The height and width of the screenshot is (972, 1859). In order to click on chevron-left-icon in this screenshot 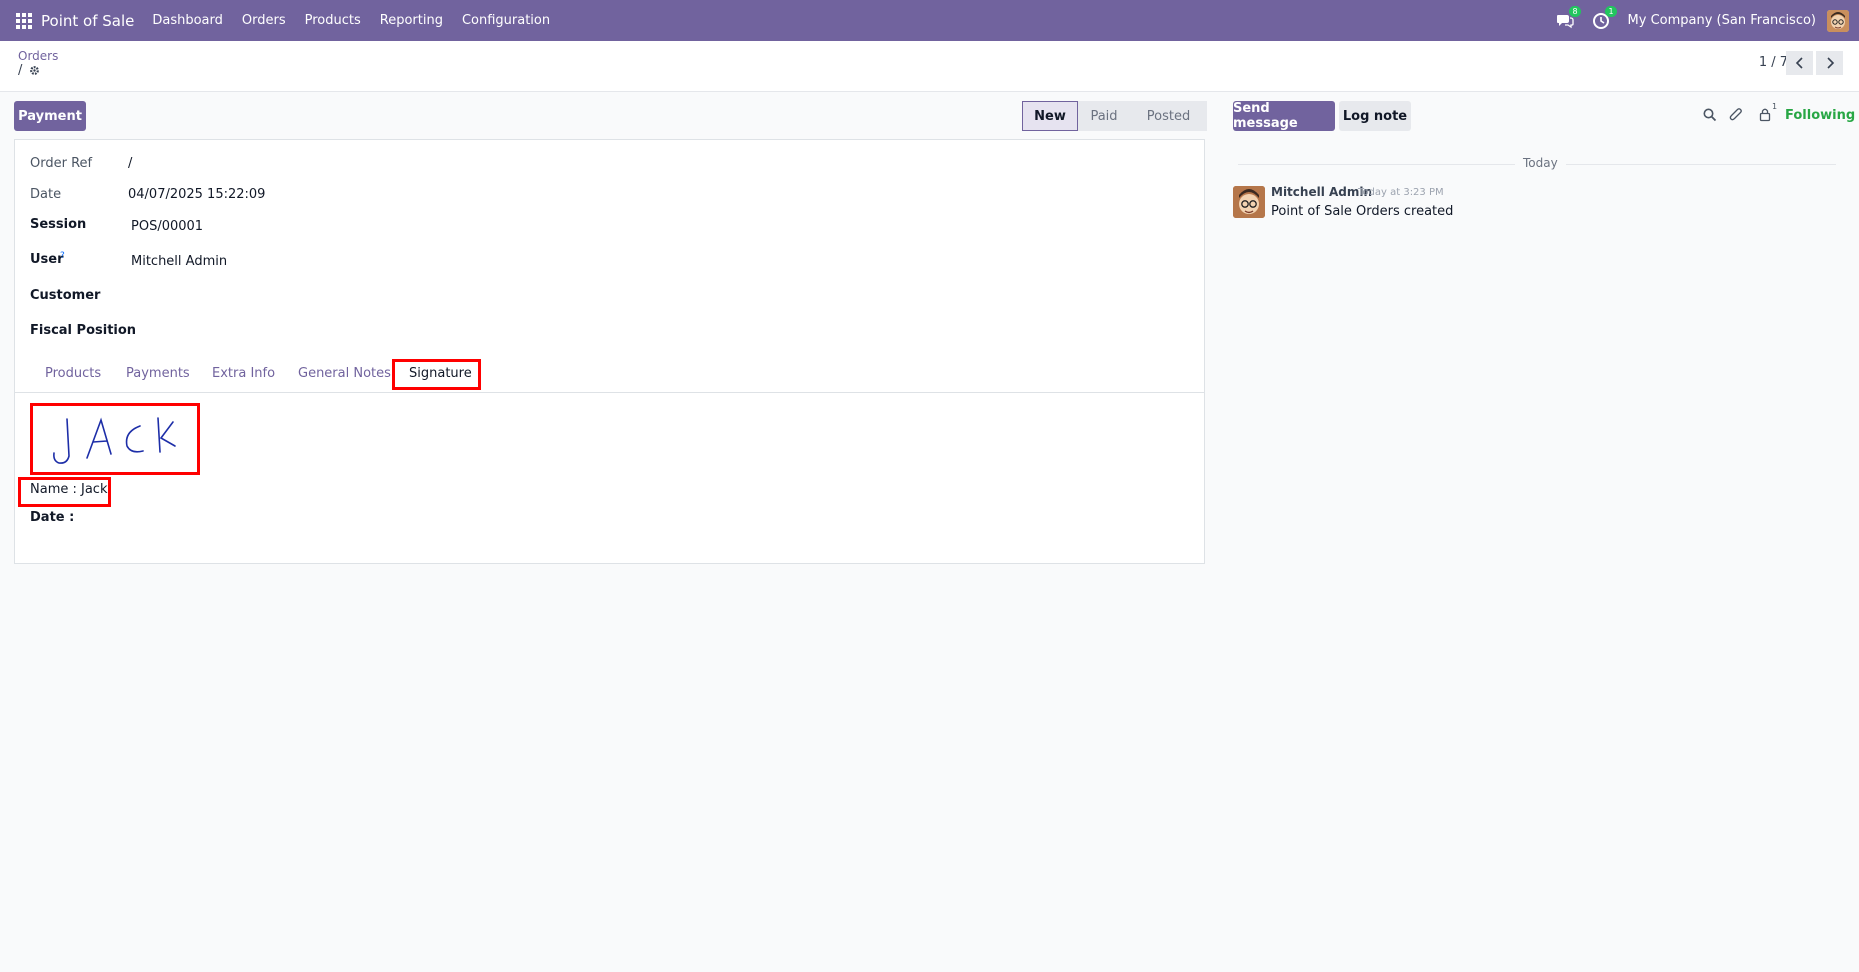, I will do `click(1799, 63)`.